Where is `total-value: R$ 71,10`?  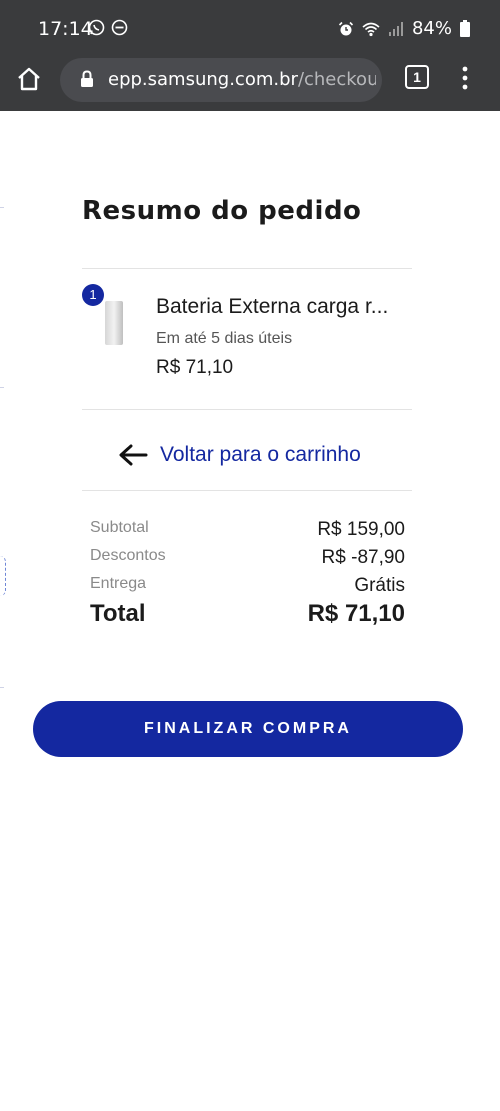
total-value: R$ 71,10 is located at coordinates (356, 613).